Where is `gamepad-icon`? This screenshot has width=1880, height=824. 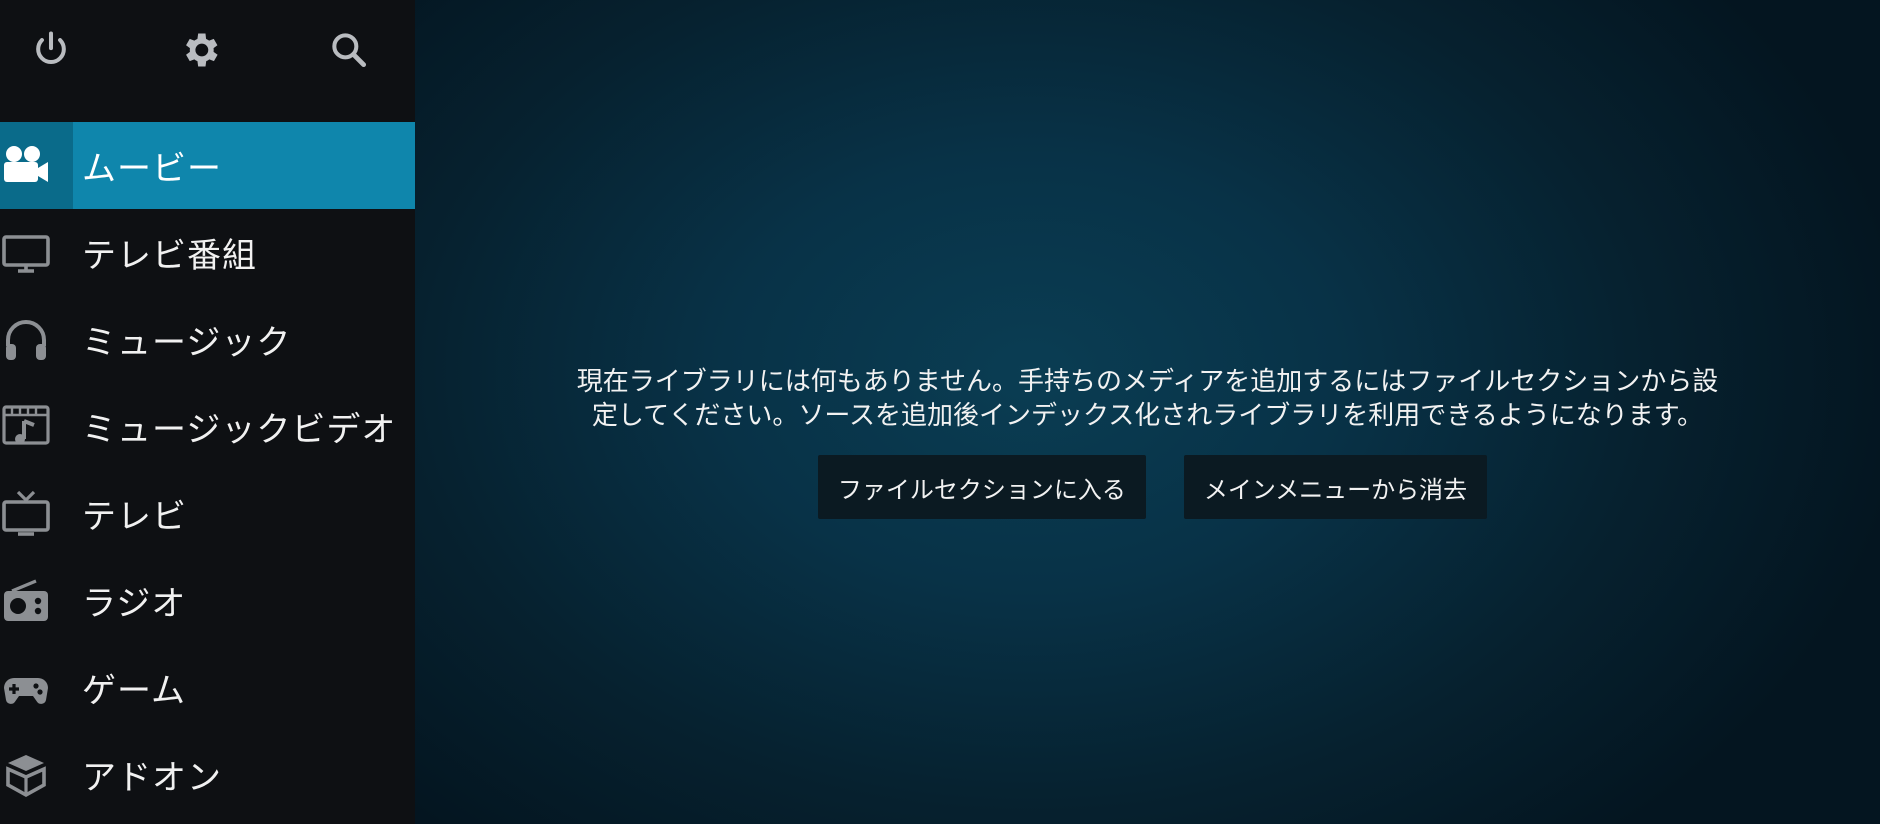
gamepad-icon is located at coordinates (26, 690).